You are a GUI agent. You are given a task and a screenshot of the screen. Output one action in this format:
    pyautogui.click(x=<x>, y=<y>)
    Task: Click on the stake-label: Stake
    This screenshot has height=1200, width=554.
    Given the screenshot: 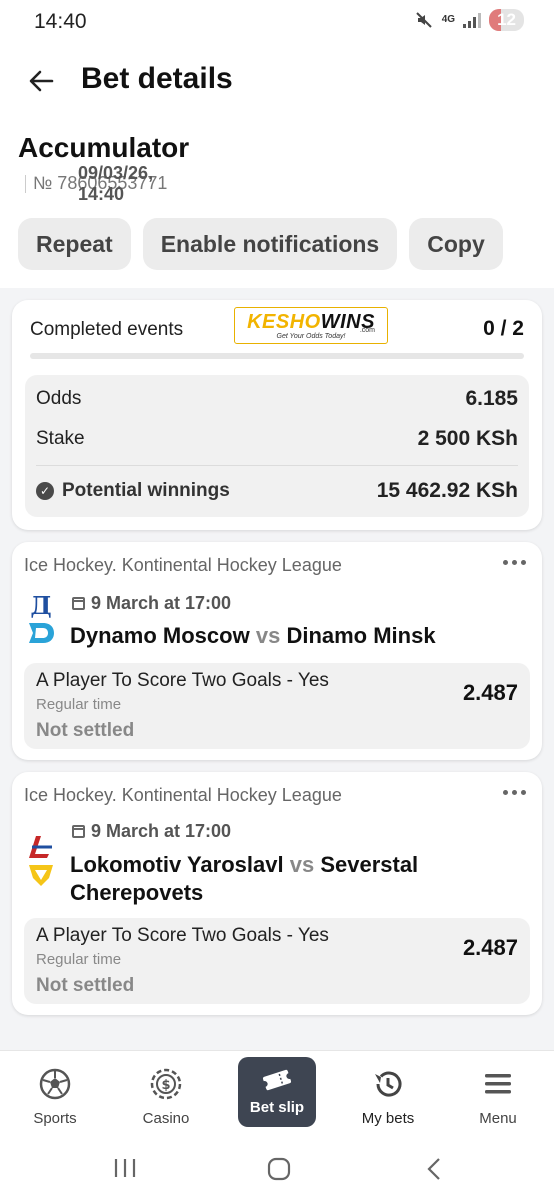 What is the action you would take?
    pyautogui.click(x=60, y=438)
    